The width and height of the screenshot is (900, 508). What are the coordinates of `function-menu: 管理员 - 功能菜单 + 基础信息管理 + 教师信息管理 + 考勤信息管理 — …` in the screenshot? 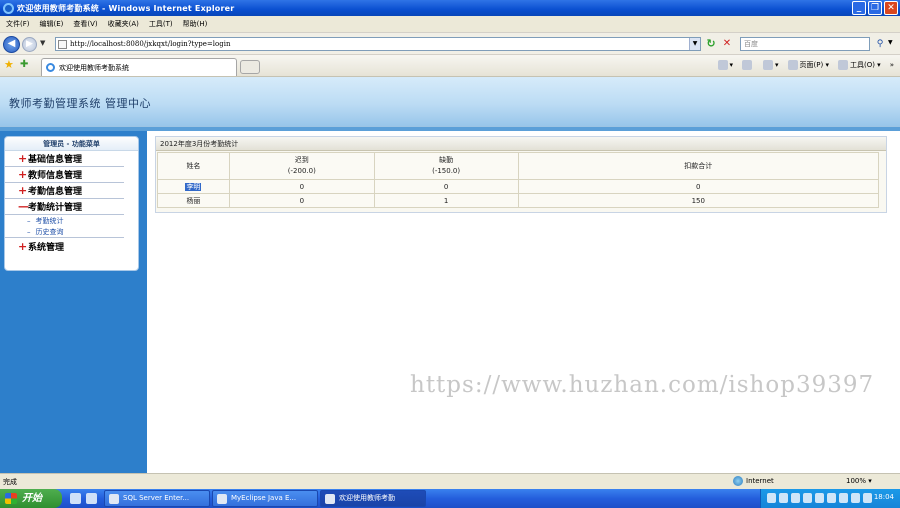 It's located at (71, 203).